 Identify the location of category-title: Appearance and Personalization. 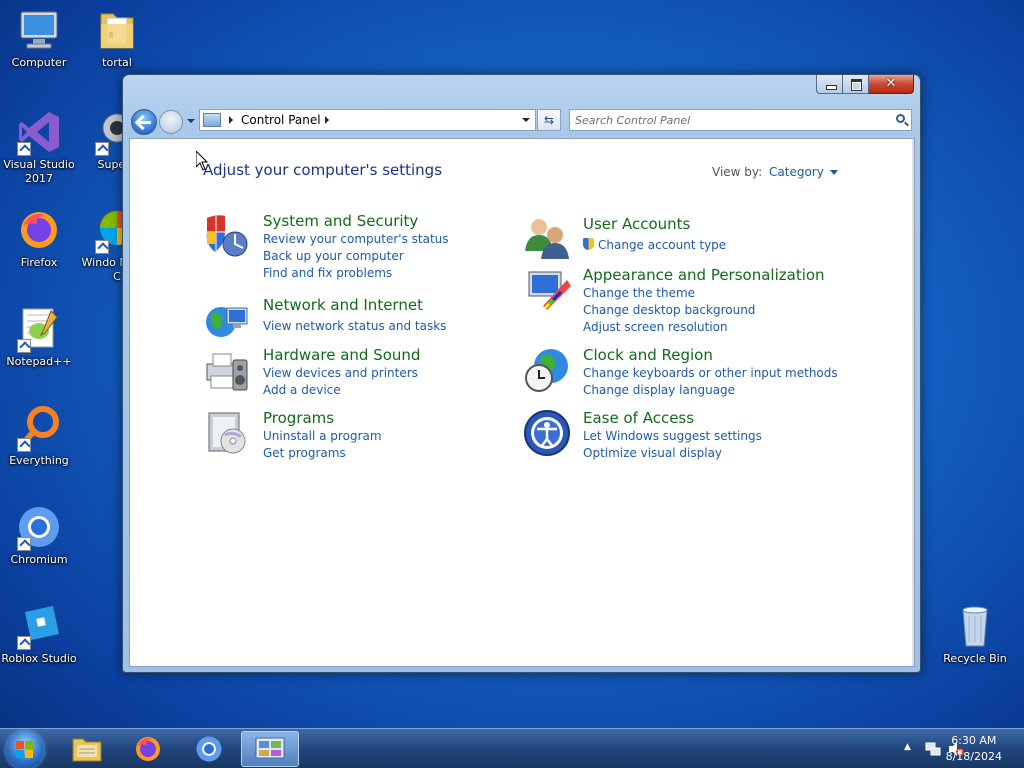
(704, 275).